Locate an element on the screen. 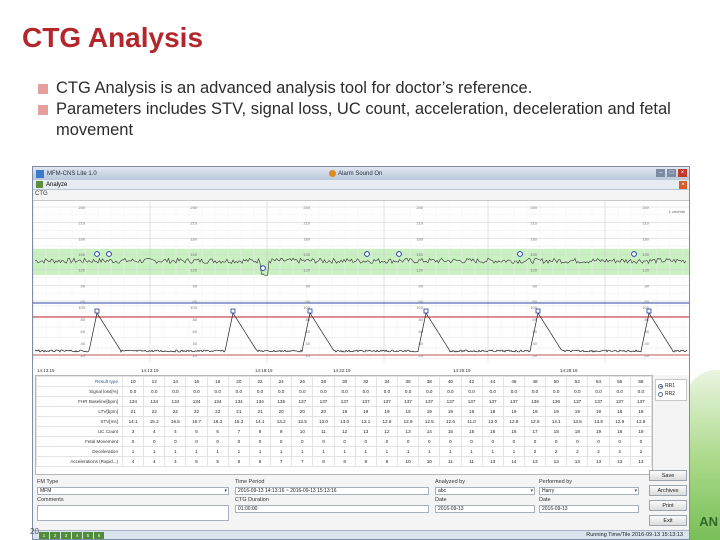 This screenshot has width=720, height=540. fhr-tick-label: 90 is located at coordinates (535, 285).